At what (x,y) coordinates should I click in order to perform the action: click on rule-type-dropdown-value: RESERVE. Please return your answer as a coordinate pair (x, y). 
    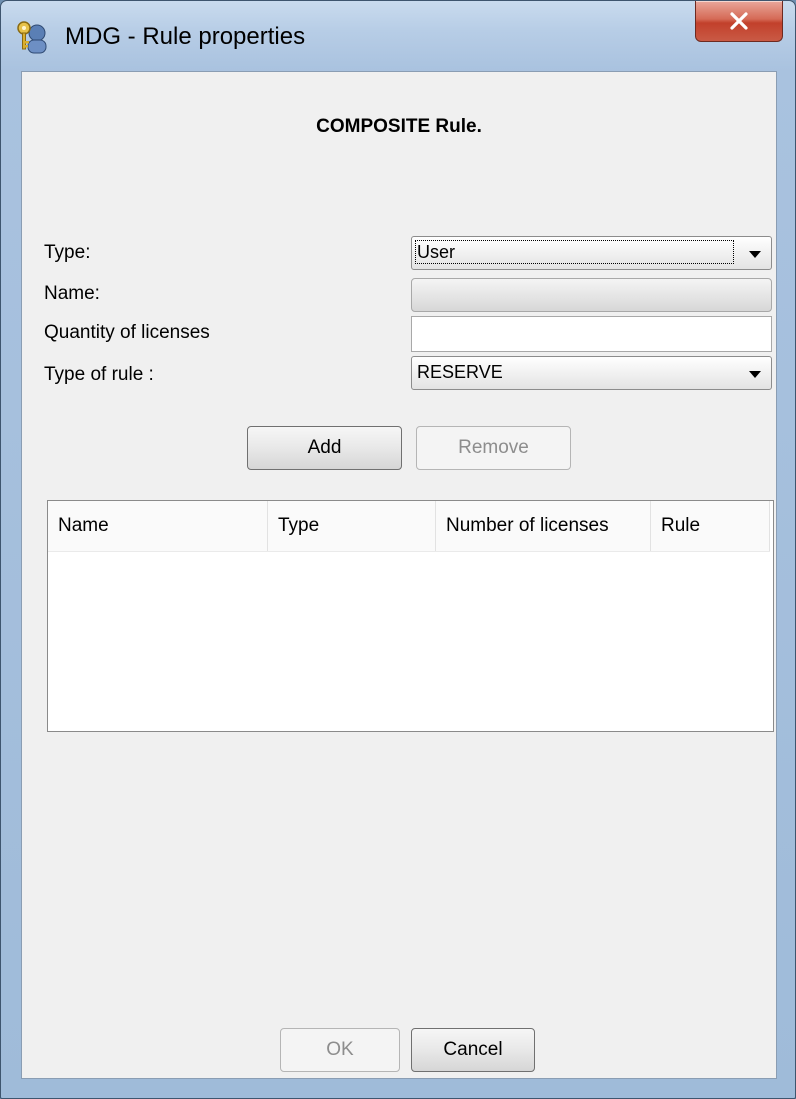
    Looking at the image, I should click on (460, 372).